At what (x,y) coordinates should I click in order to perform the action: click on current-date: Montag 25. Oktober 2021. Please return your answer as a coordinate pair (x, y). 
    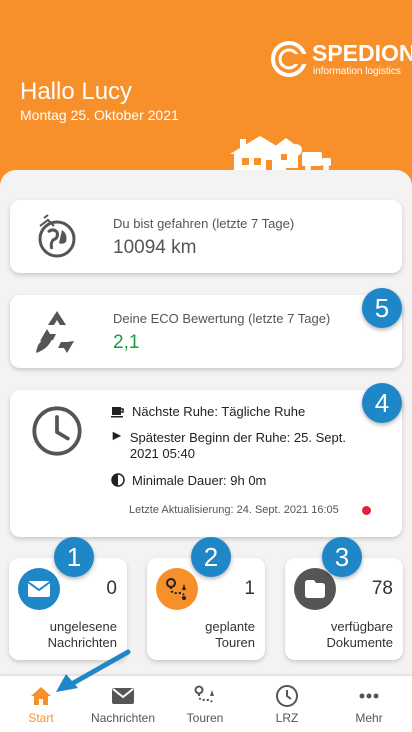
    Looking at the image, I should click on (99, 115).